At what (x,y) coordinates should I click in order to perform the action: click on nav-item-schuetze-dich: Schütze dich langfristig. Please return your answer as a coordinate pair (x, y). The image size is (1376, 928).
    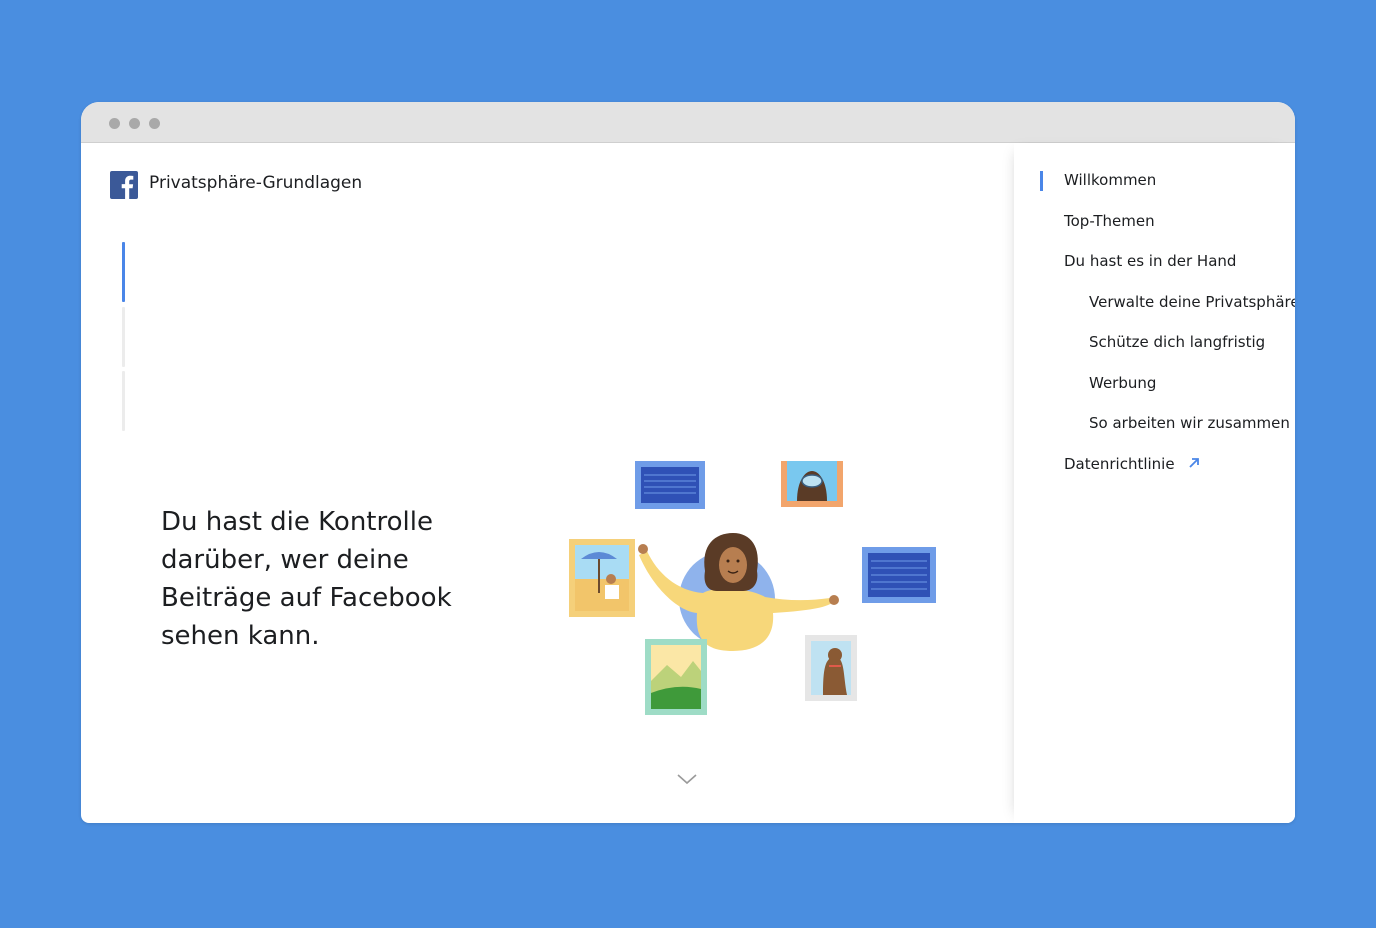
    Looking at the image, I should click on (1177, 342).